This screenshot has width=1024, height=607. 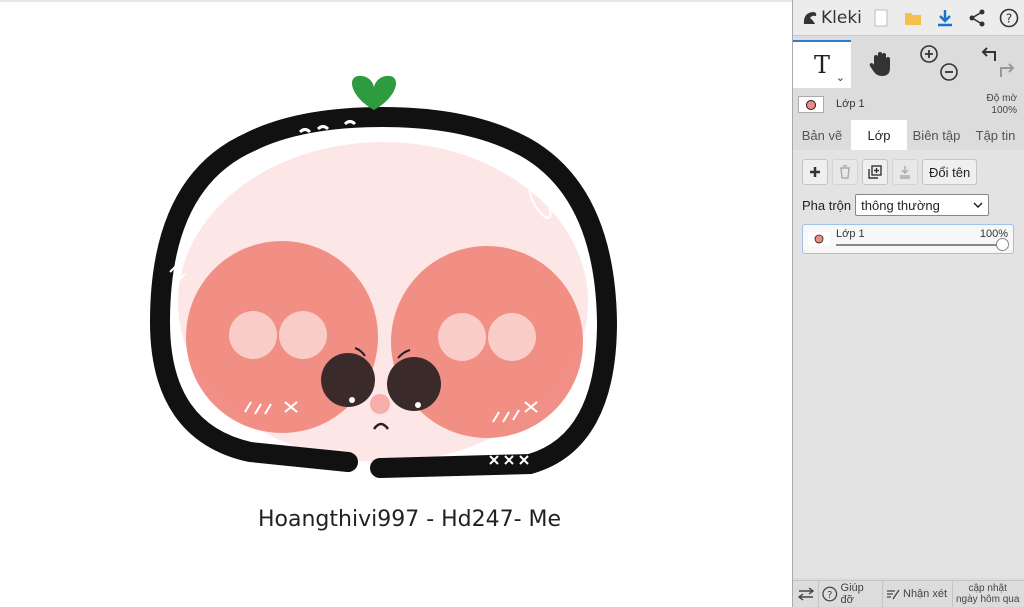 I want to click on tab-draw: Bản vẽ, so click(x=822, y=135).